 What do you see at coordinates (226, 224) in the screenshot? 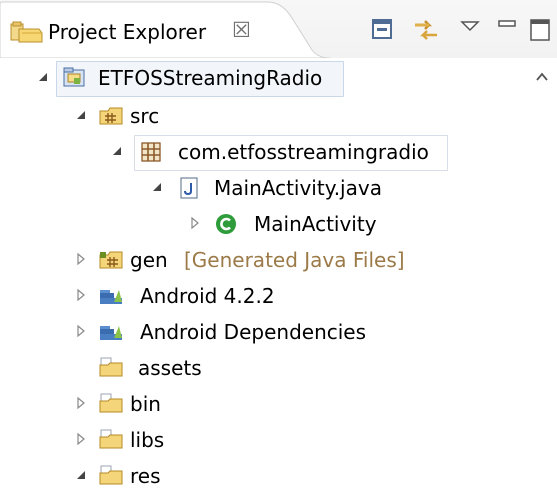
I see `class-icon` at bounding box center [226, 224].